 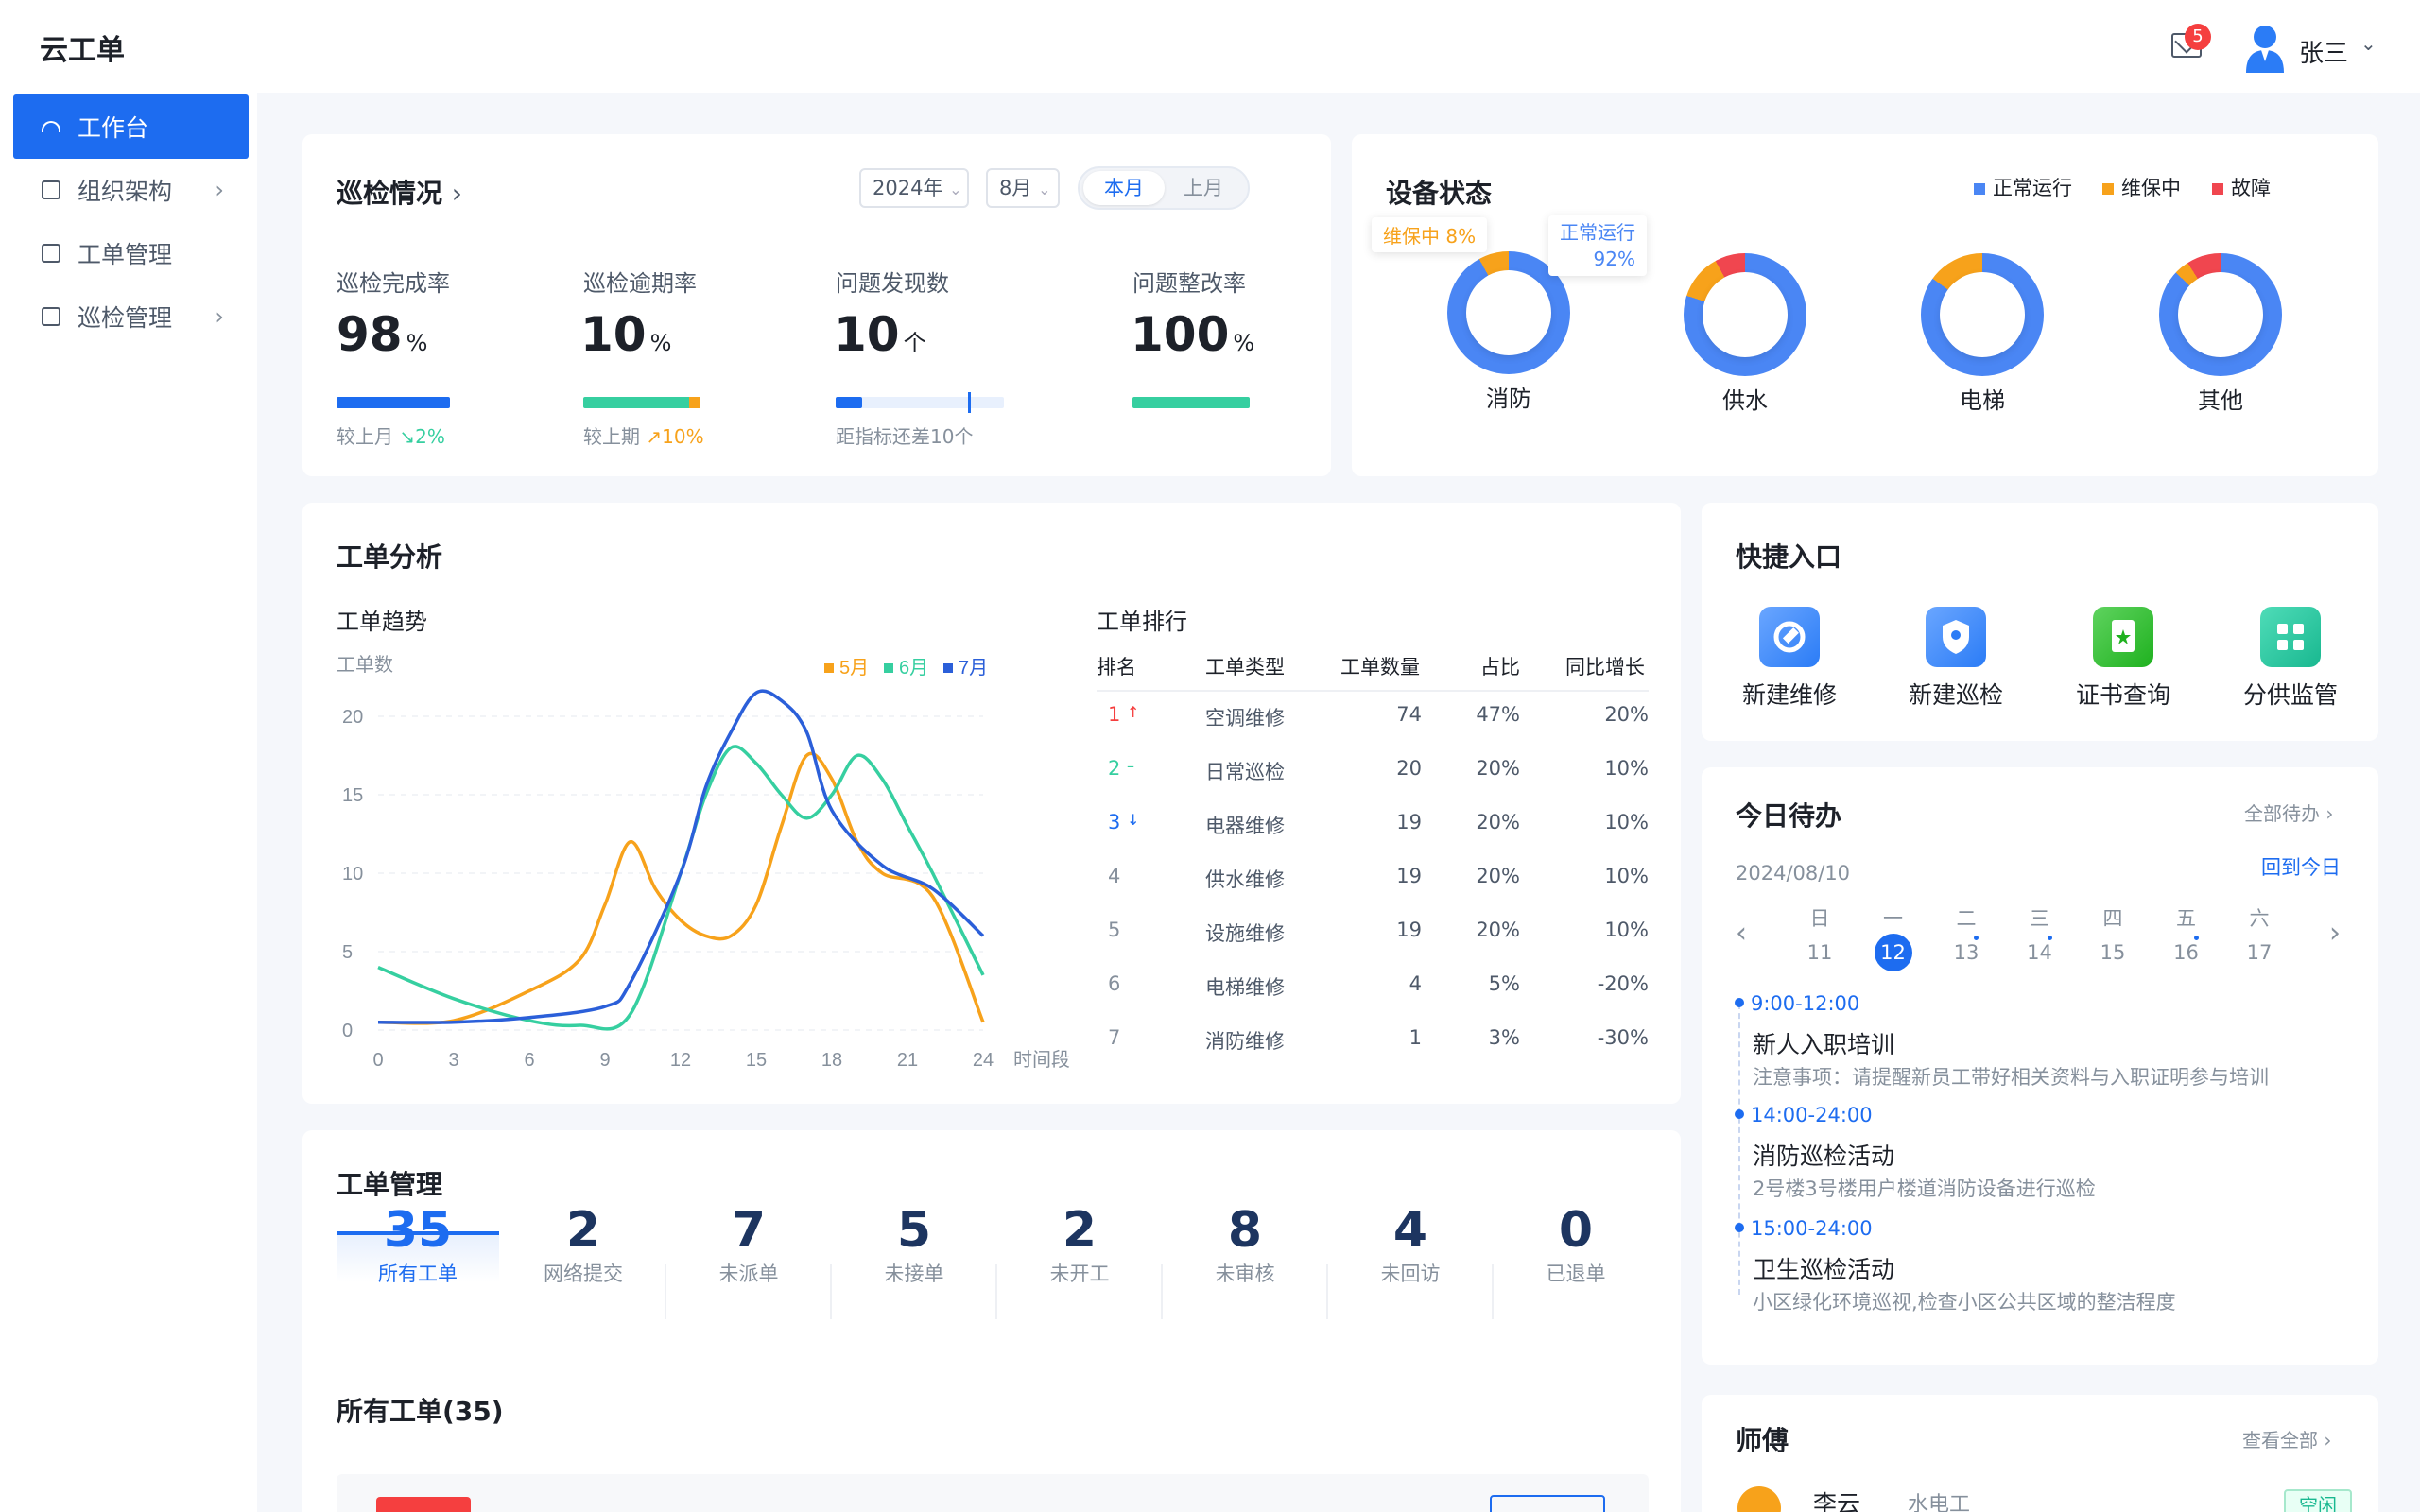 I want to click on sidebar-item-organization: 组织架构 ›, so click(x=131, y=190).